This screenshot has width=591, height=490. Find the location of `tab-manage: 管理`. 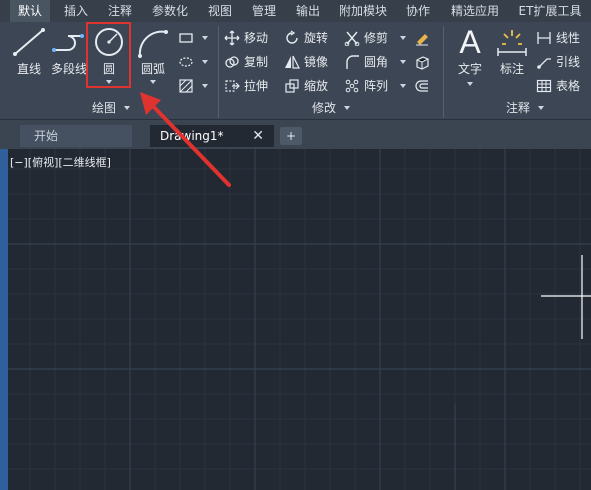

tab-manage: 管理 is located at coordinates (264, 11).